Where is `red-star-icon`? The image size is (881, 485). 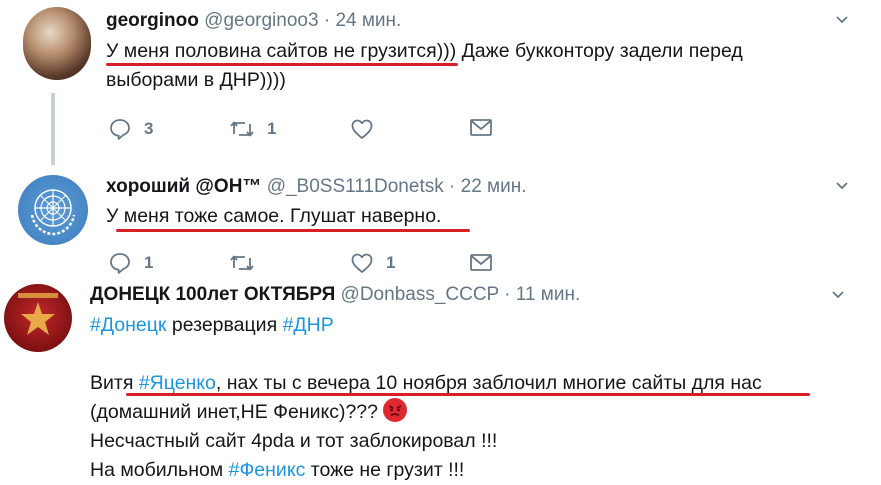
red-star-icon is located at coordinates (38, 314).